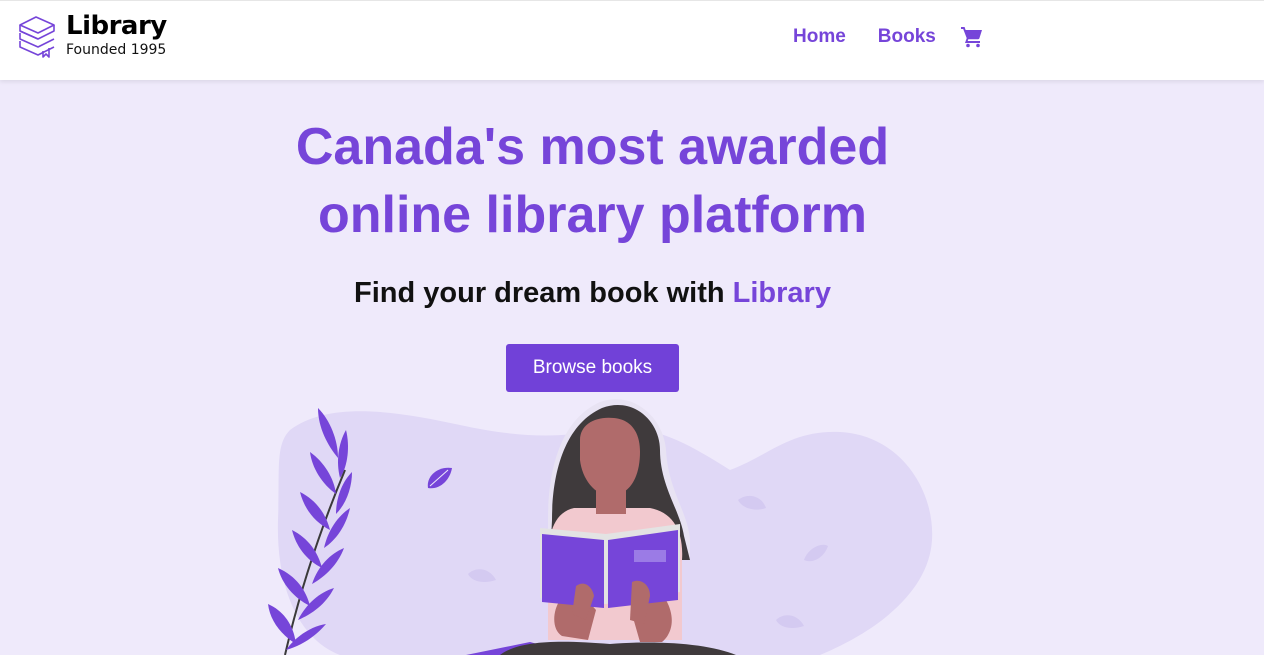 The width and height of the screenshot is (1264, 655). Describe the element at coordinates (632, 40) in the screenshot. I see `navbar: Library Founded 1995 Home Books` at that location.